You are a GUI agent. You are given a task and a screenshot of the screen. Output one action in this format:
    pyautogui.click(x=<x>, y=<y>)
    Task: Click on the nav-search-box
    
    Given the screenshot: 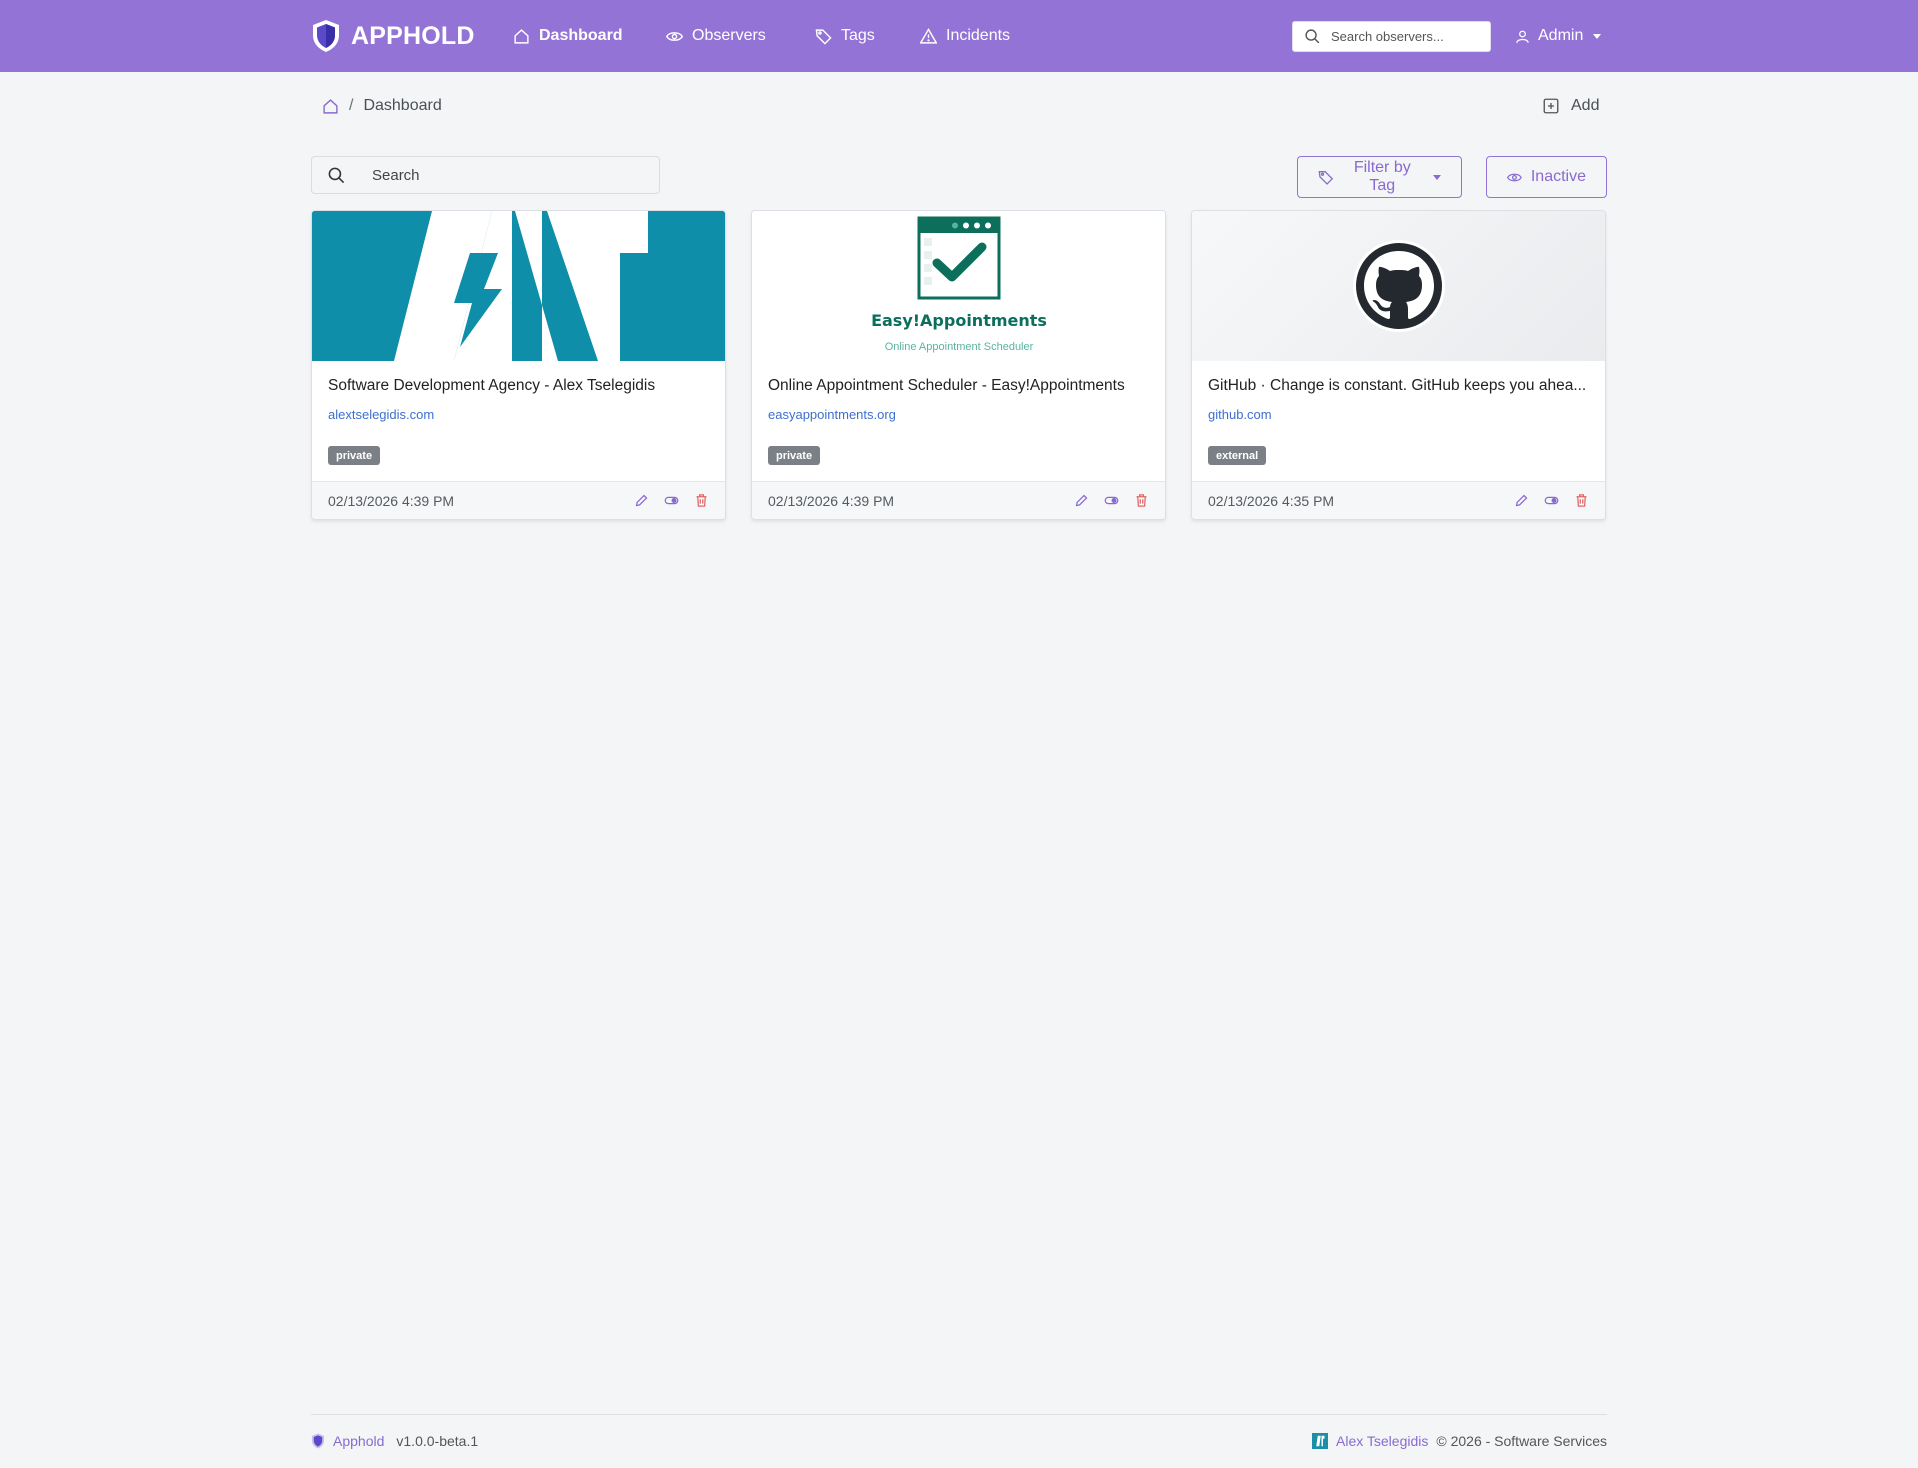 What is the action you would take?
    pyautogui.click(x=1391, y=36)
    